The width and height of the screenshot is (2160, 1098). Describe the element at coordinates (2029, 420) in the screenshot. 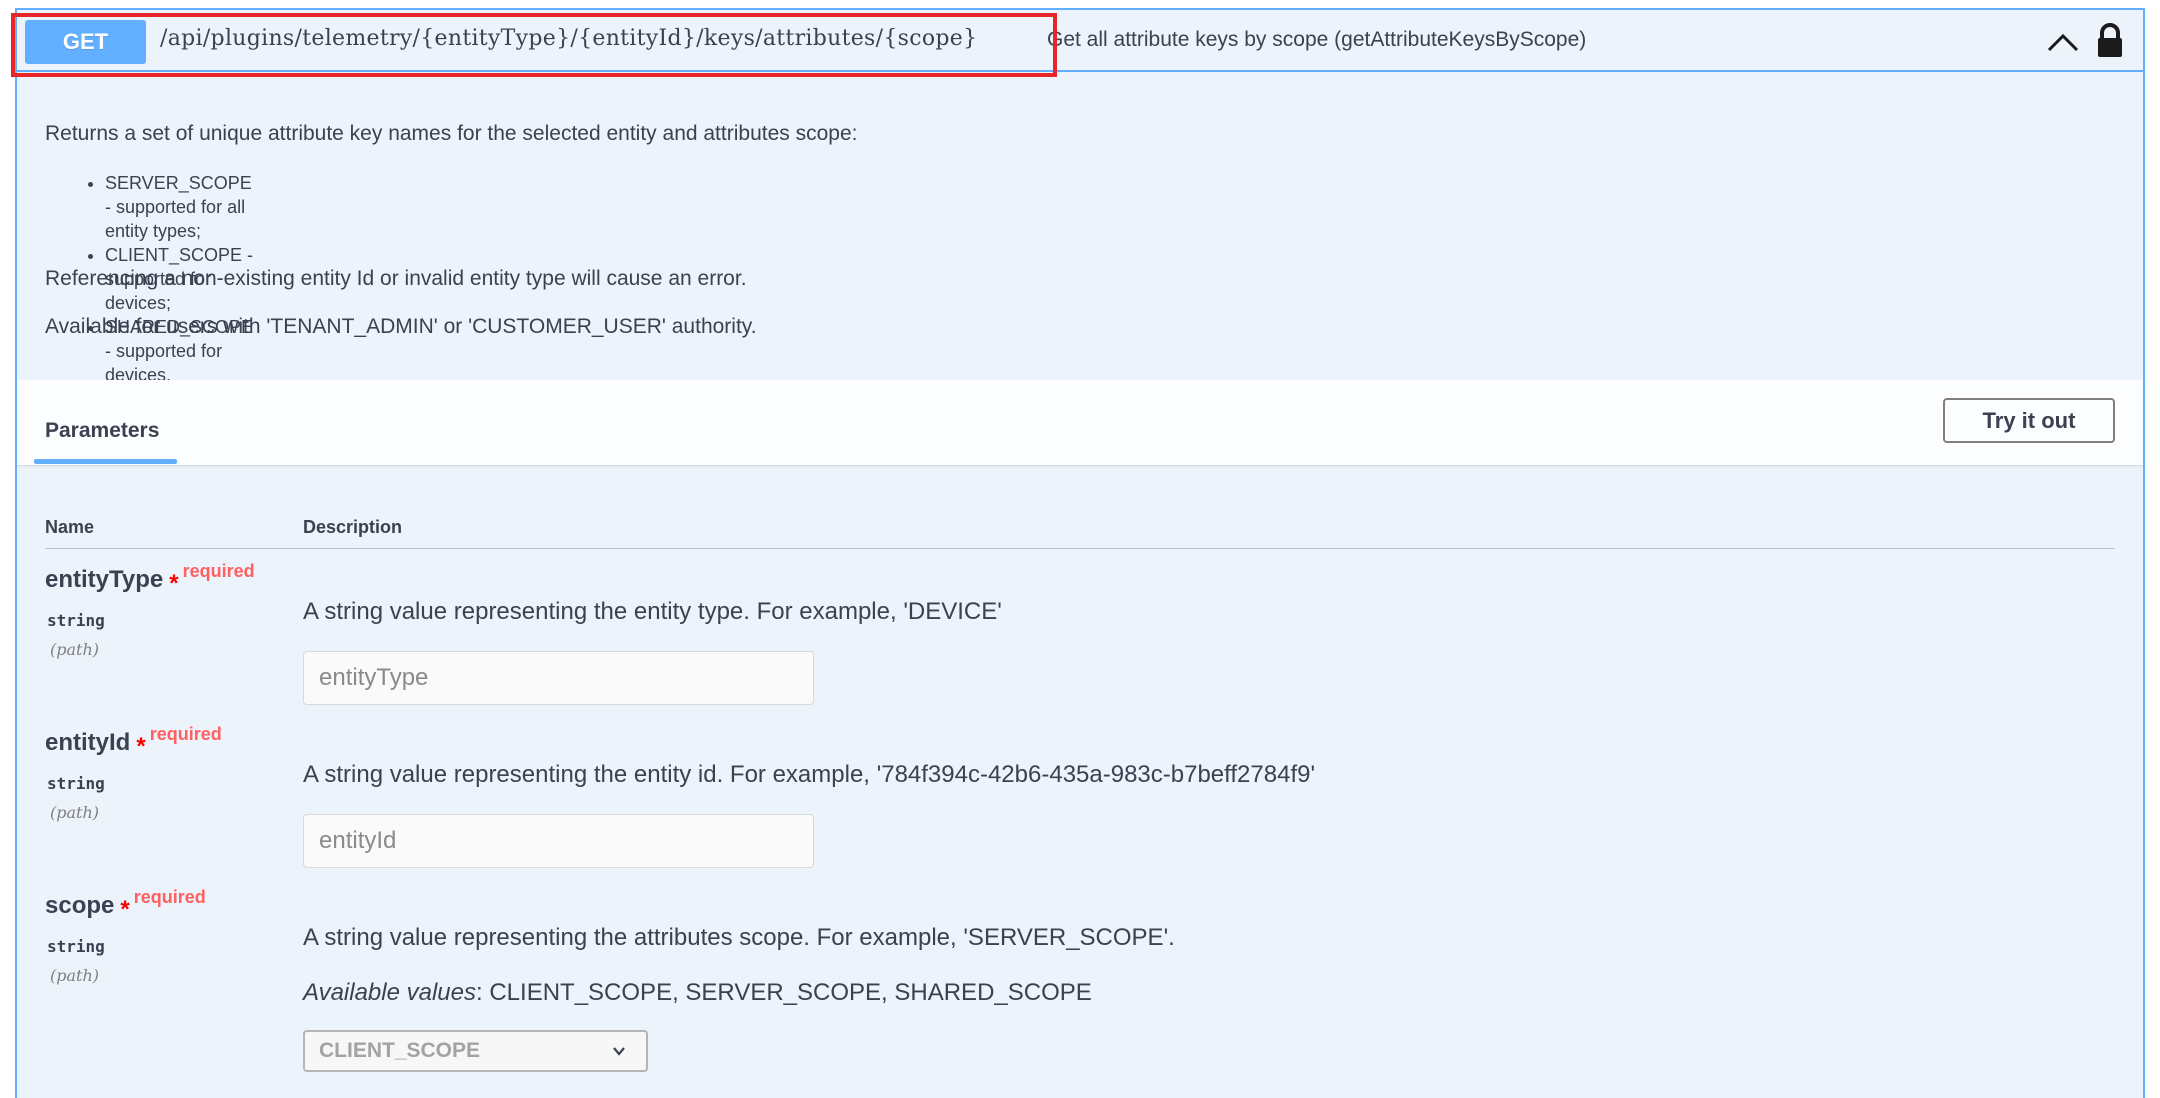

I see `try-it-out-button: Try it out` at that location.